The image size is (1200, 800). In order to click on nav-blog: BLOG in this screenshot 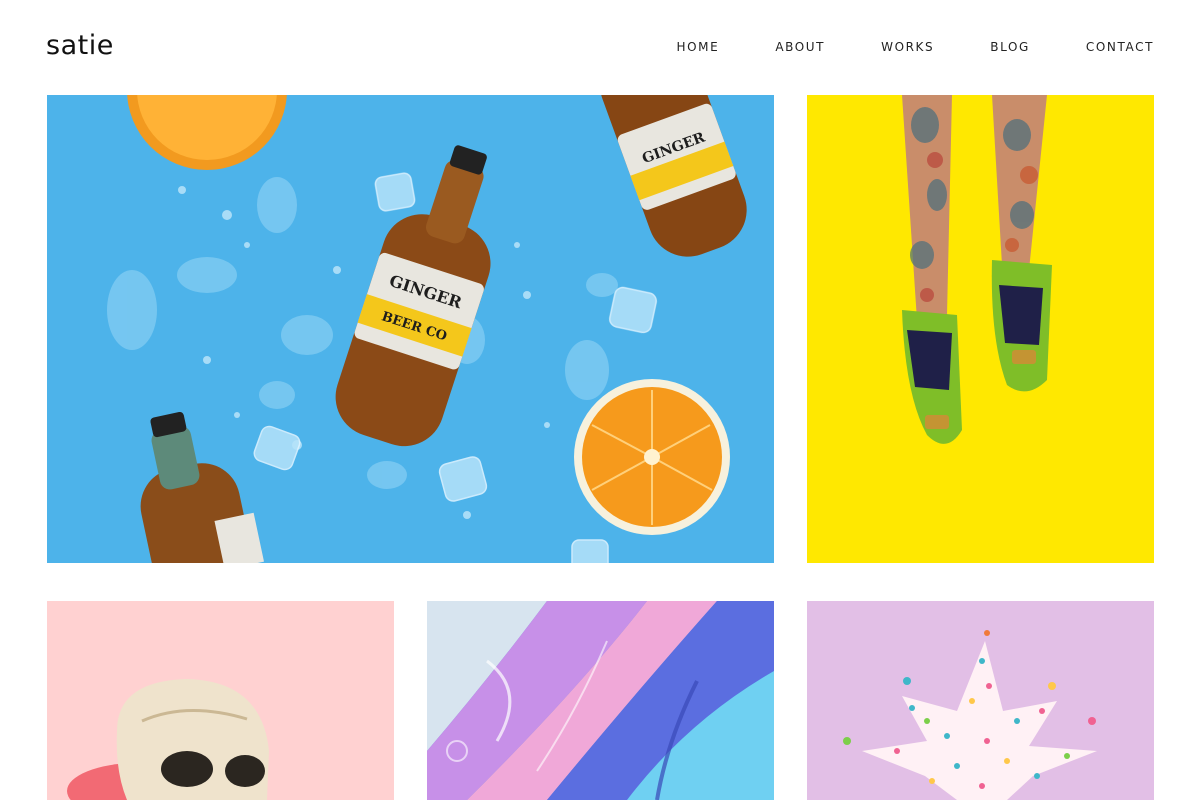, I will do `click(1010, 47)`.